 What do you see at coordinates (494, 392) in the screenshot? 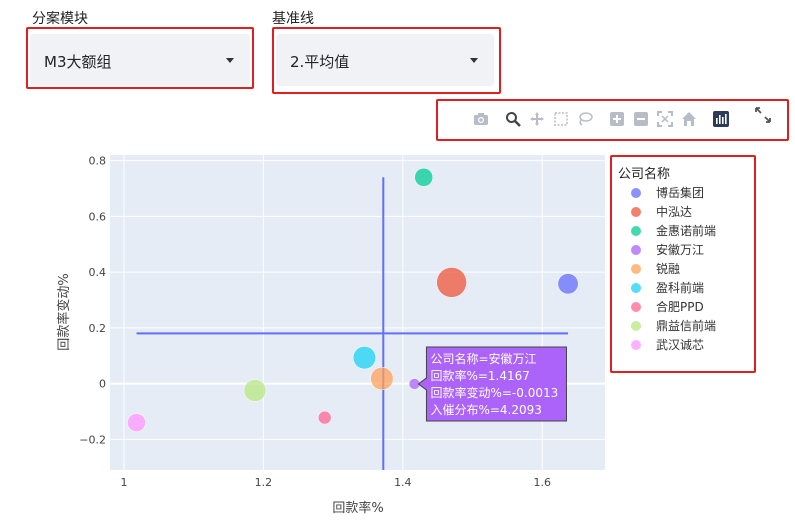
I see `tooltip-line: 回款率变动%=-0.0013` at bounding box center [494, 392].